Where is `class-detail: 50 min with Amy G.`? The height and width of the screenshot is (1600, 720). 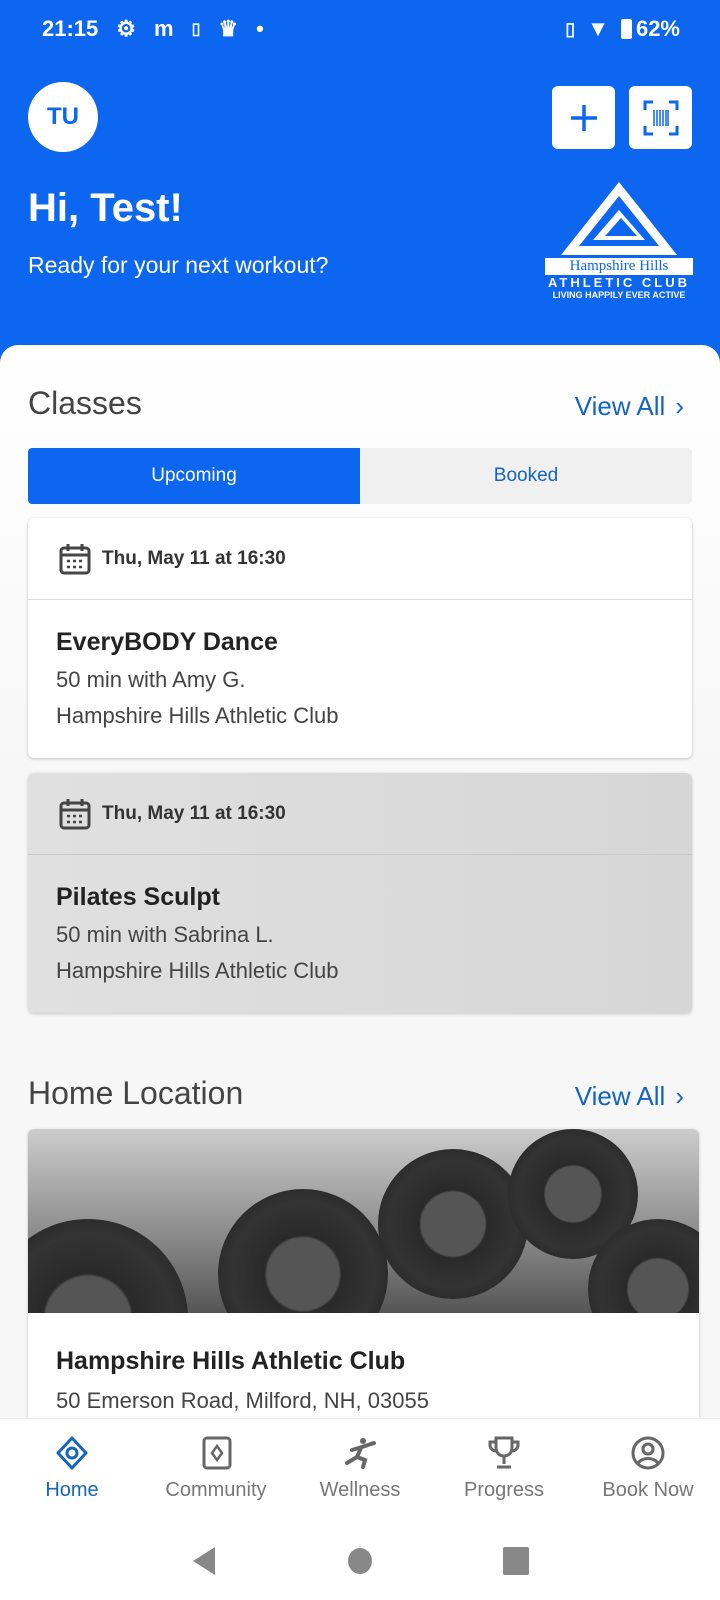 class-detail: 50 min with Amy G. is located at coordinates (151, 679).